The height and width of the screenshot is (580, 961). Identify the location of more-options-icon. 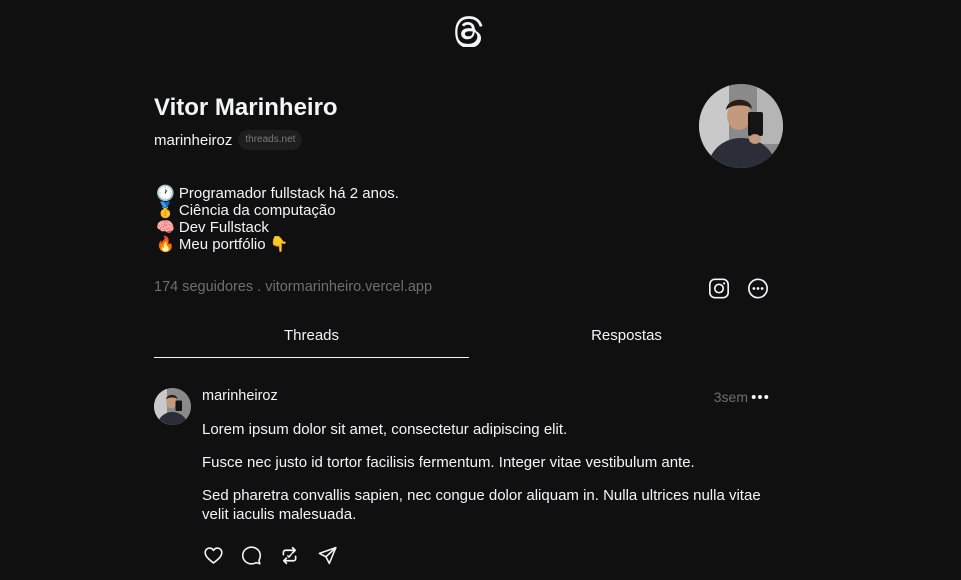
(758, 288).